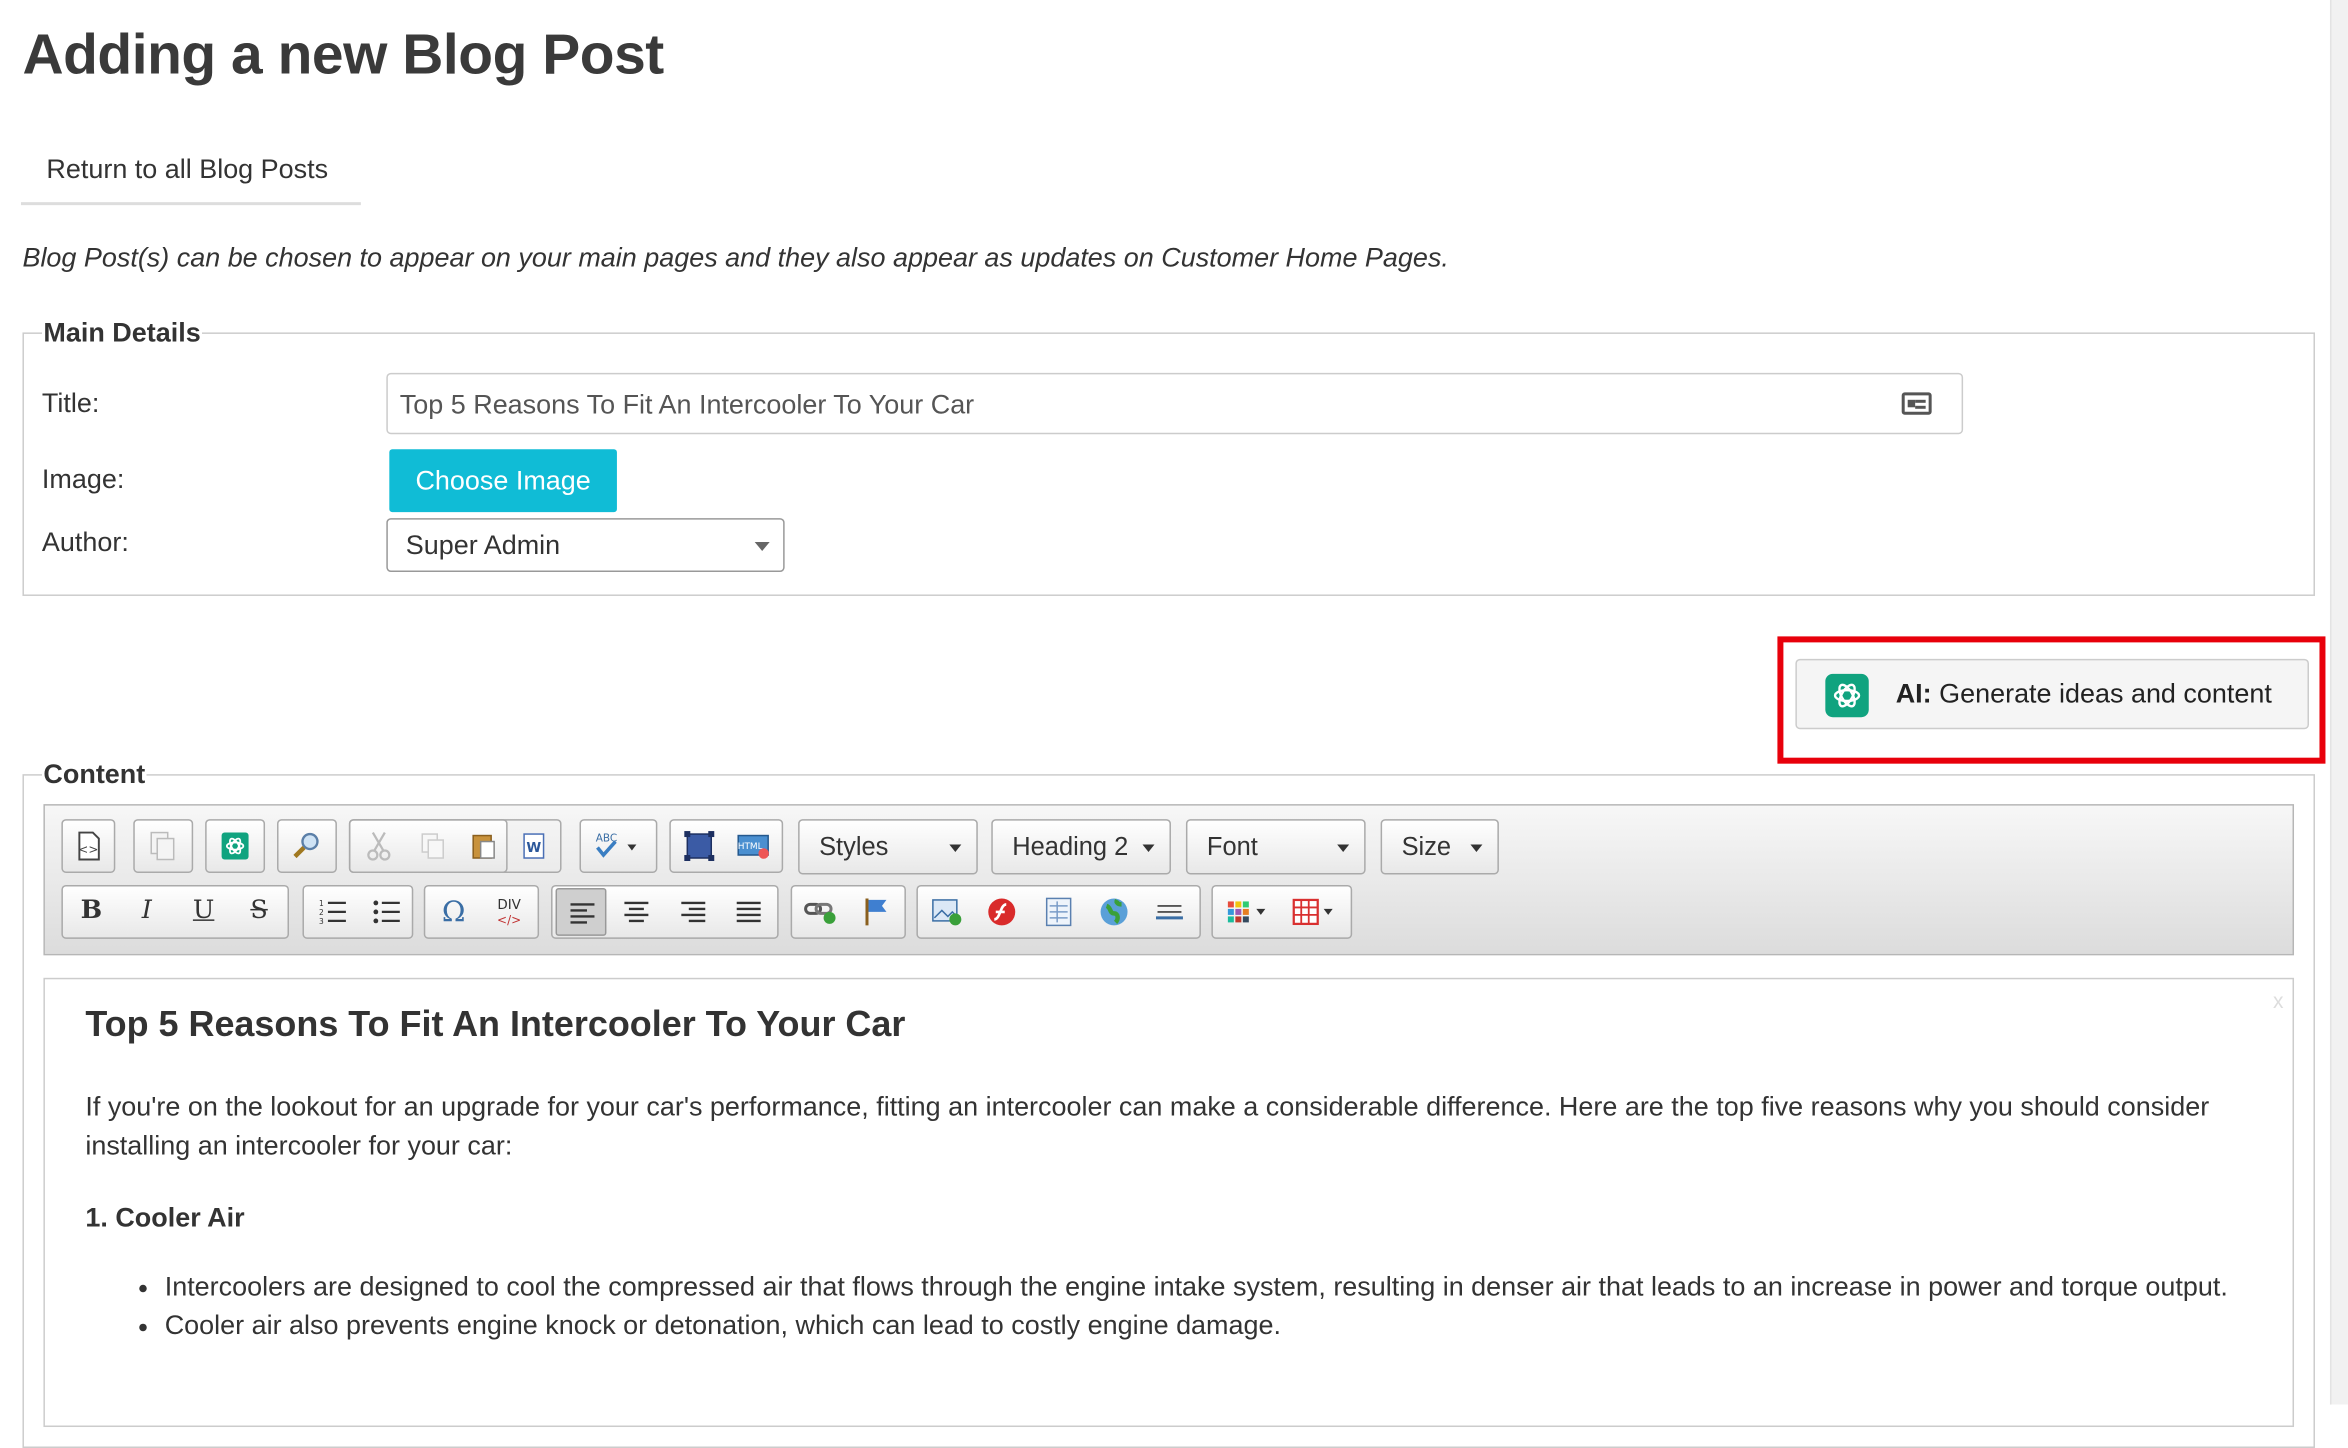  What do you see at coordinates (455, 846) in the screenshot?
I see `toolbar-group-clipboard-frame: W` at bounding box center [455, 846].